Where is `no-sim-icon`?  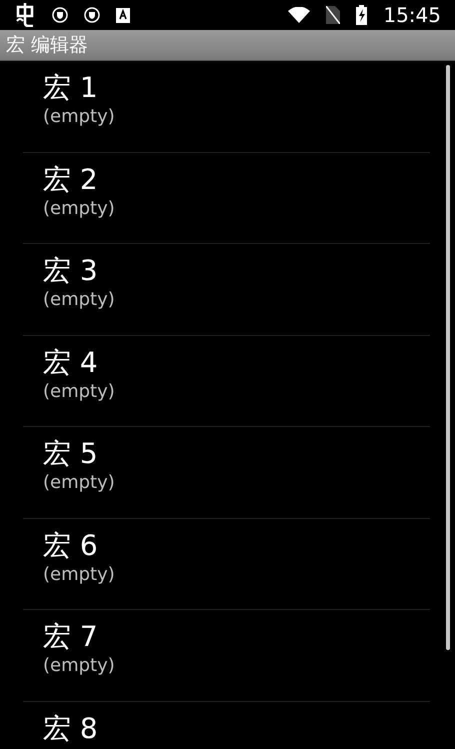 no-sim-icon is located at coordinates (333, 15).